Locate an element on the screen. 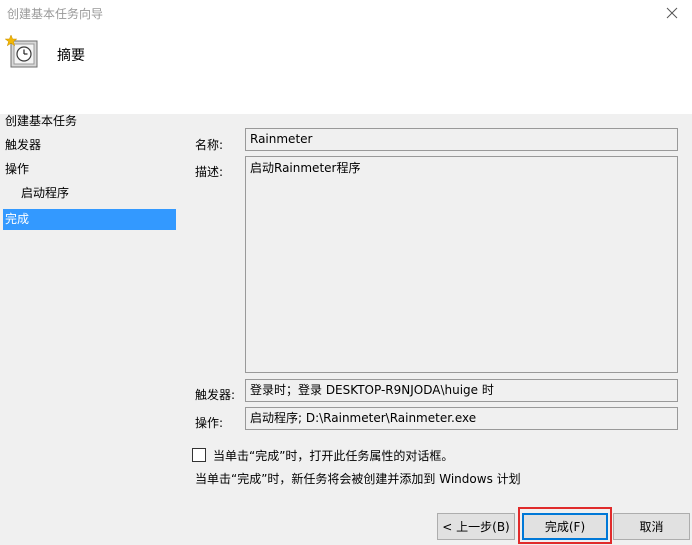 The image size is (692, 545). open-properties-label: 当单击“完成”时，打开此任务属性的对话框。 is located at coordinates (333, 455).